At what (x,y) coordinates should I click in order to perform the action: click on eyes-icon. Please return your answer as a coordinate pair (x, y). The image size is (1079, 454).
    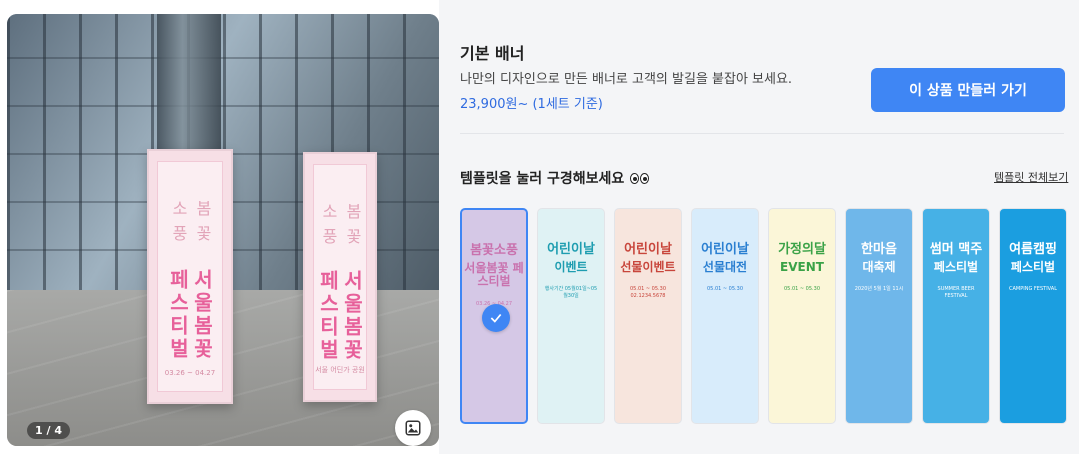
    Looking at the image, I should click on (640, 178).